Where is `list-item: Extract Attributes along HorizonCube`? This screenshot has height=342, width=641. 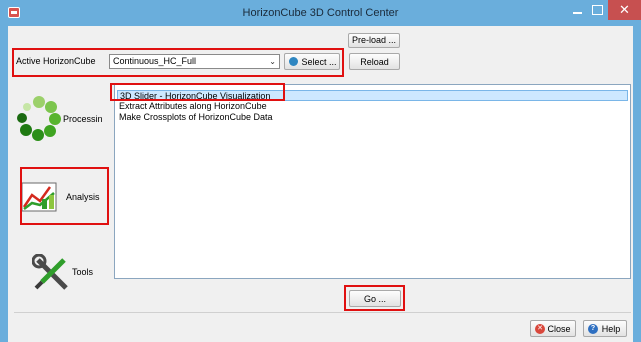
list-item: Extract Attributes along HorizonCube is located at coordinates (372, 106).